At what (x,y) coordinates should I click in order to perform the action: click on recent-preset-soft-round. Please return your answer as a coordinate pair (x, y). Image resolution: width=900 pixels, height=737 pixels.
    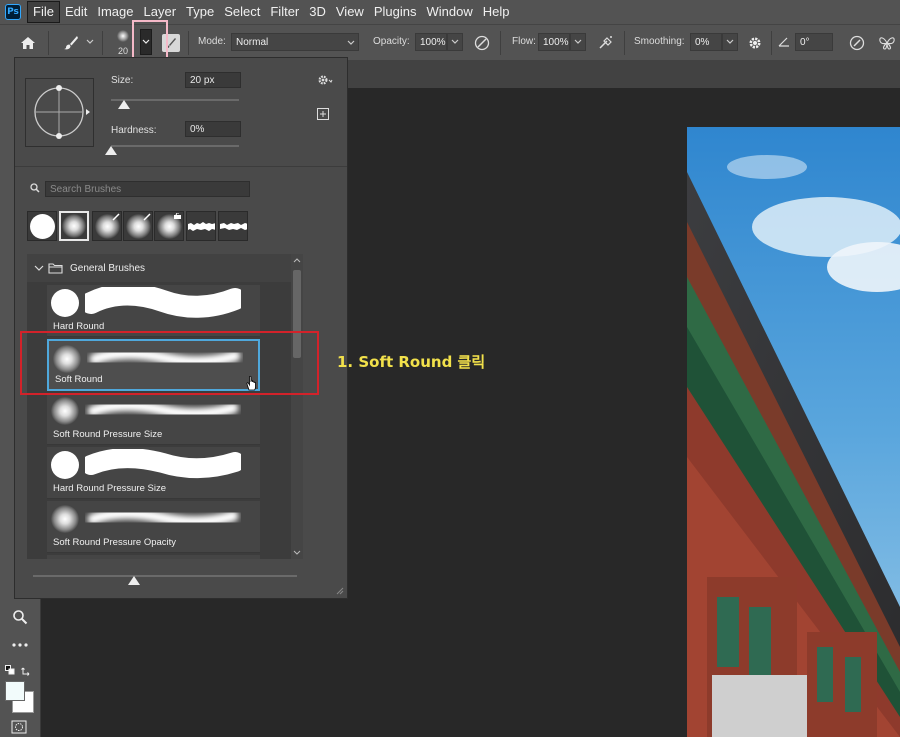
    Looking at the image, I should click on (74, 226).